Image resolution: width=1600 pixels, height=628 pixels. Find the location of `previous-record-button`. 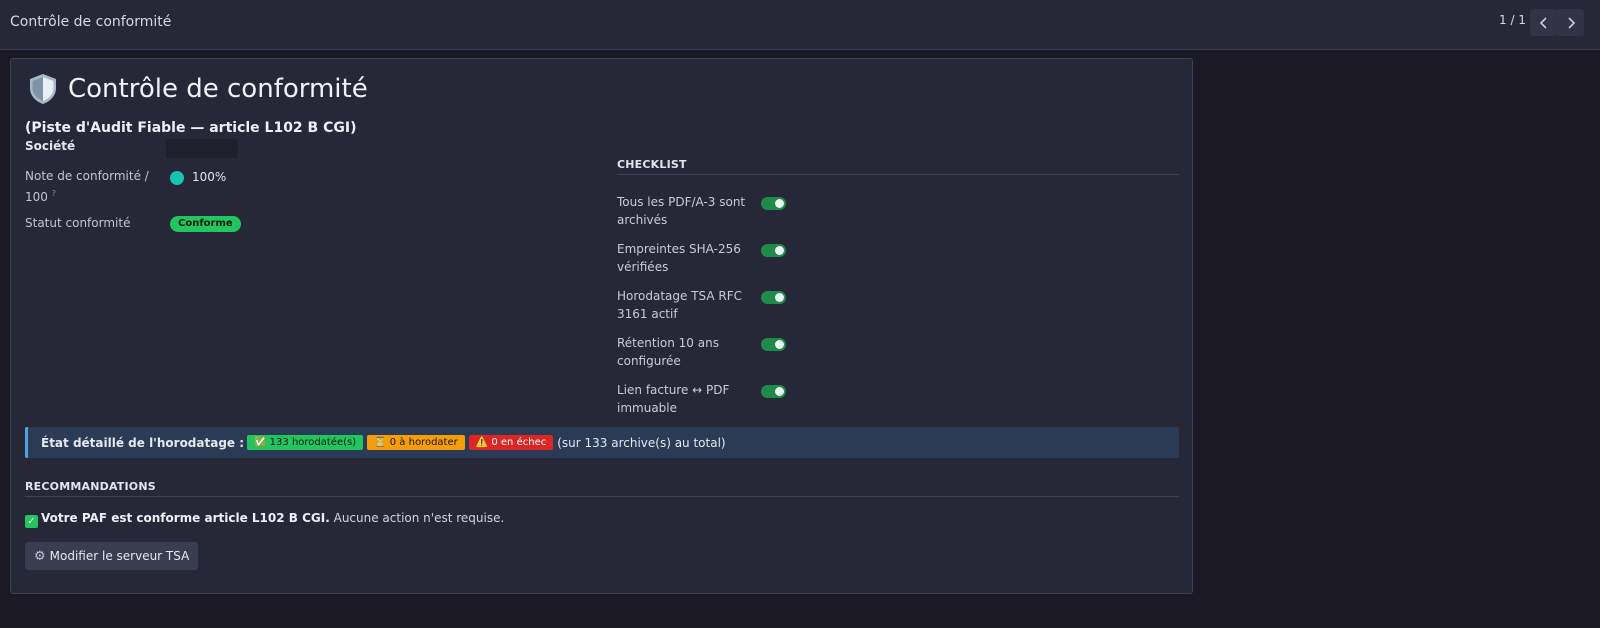

previous-record-button is located at coordinates (1543, 22).